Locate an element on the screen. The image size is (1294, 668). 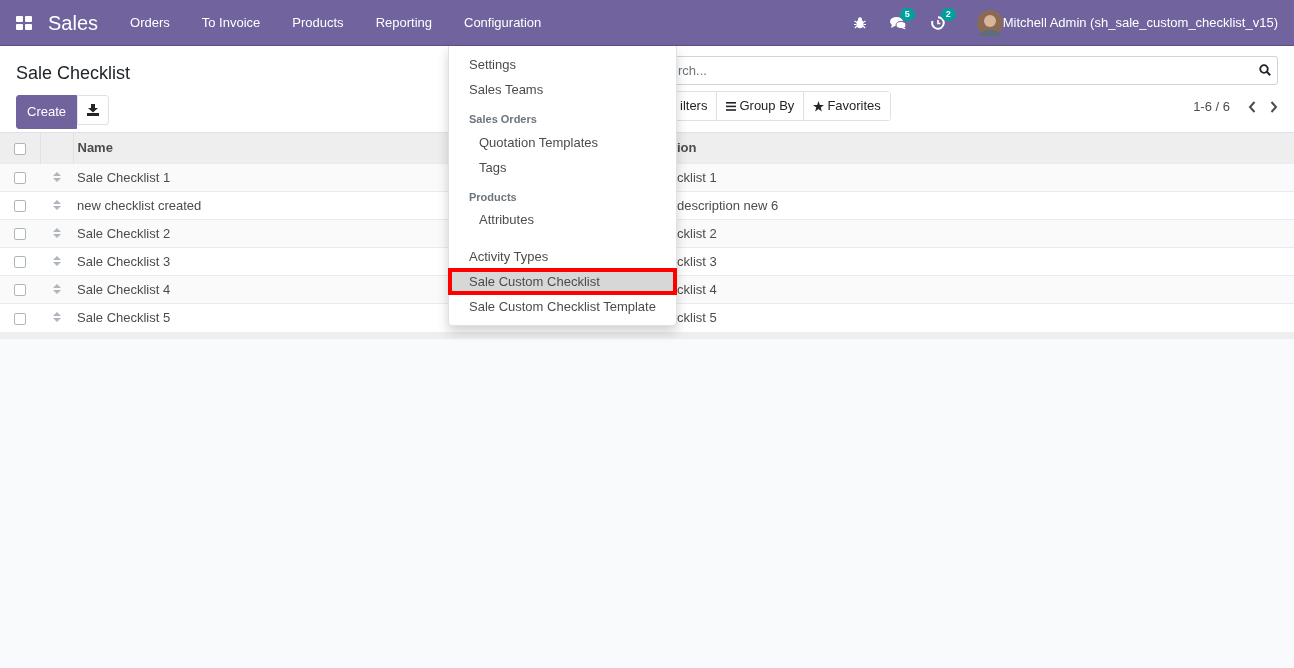
menu-option: Sale Custom Checklist Template is located at coordinates (562, 306).